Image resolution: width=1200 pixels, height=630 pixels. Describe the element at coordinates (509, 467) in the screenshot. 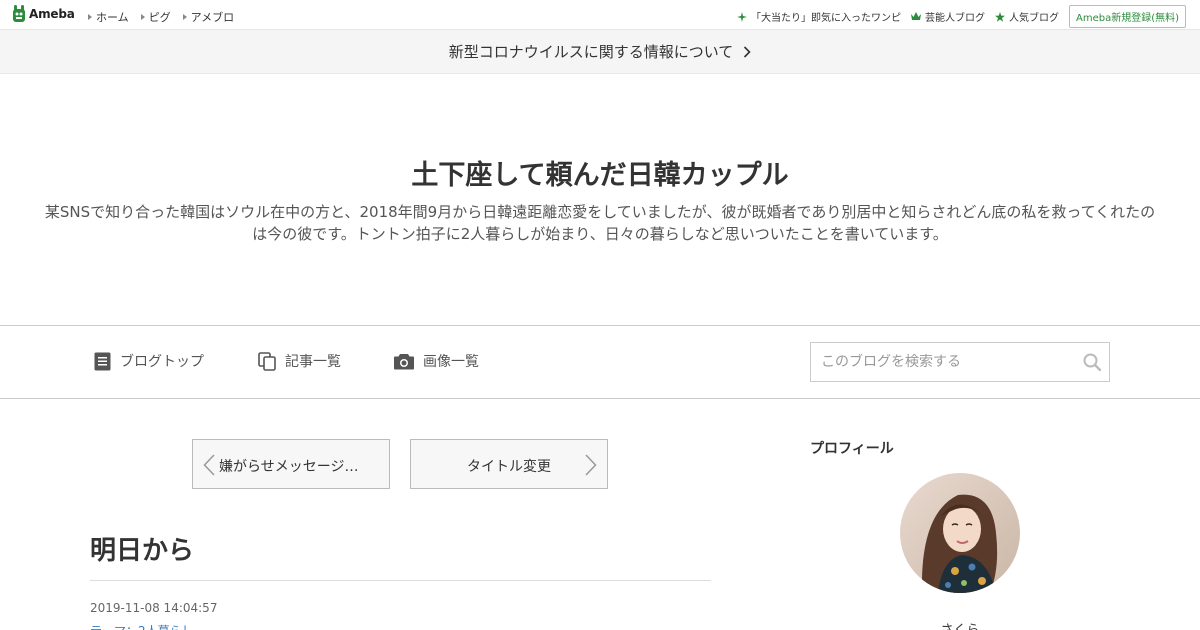

I see `next-article-label: タイトル変更` at that location.